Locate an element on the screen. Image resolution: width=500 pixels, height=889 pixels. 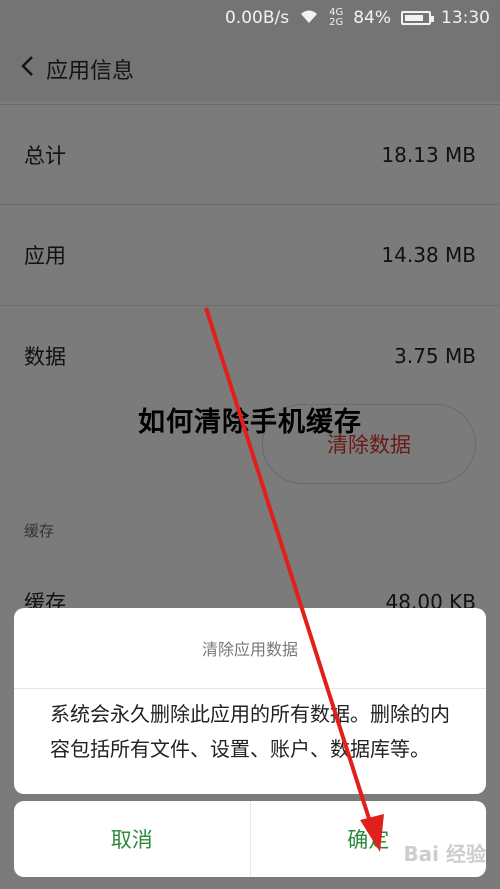
cancel-button: 取消 is located at coordinates (132, 839).